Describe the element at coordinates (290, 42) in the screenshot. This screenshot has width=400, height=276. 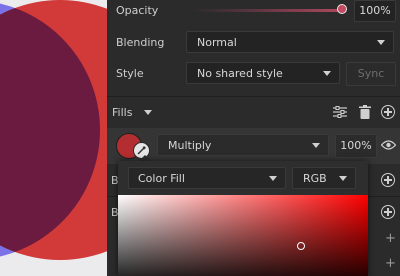
I see `blending-dropdown: Normal` at that location.